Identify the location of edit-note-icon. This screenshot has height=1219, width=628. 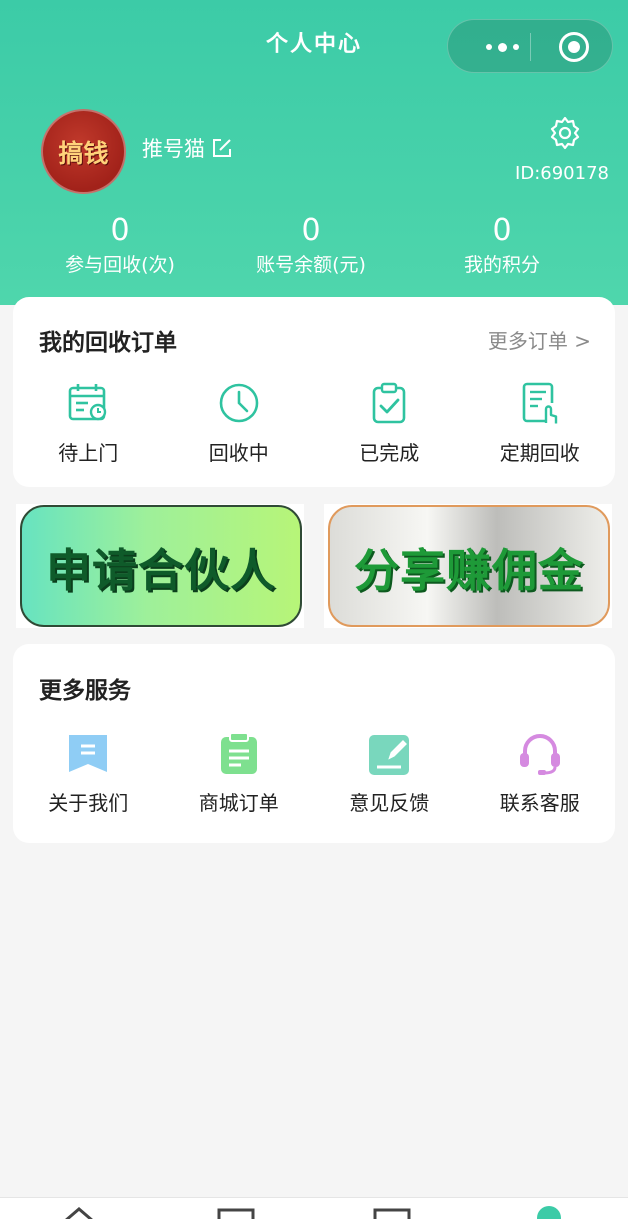
(389, 755).